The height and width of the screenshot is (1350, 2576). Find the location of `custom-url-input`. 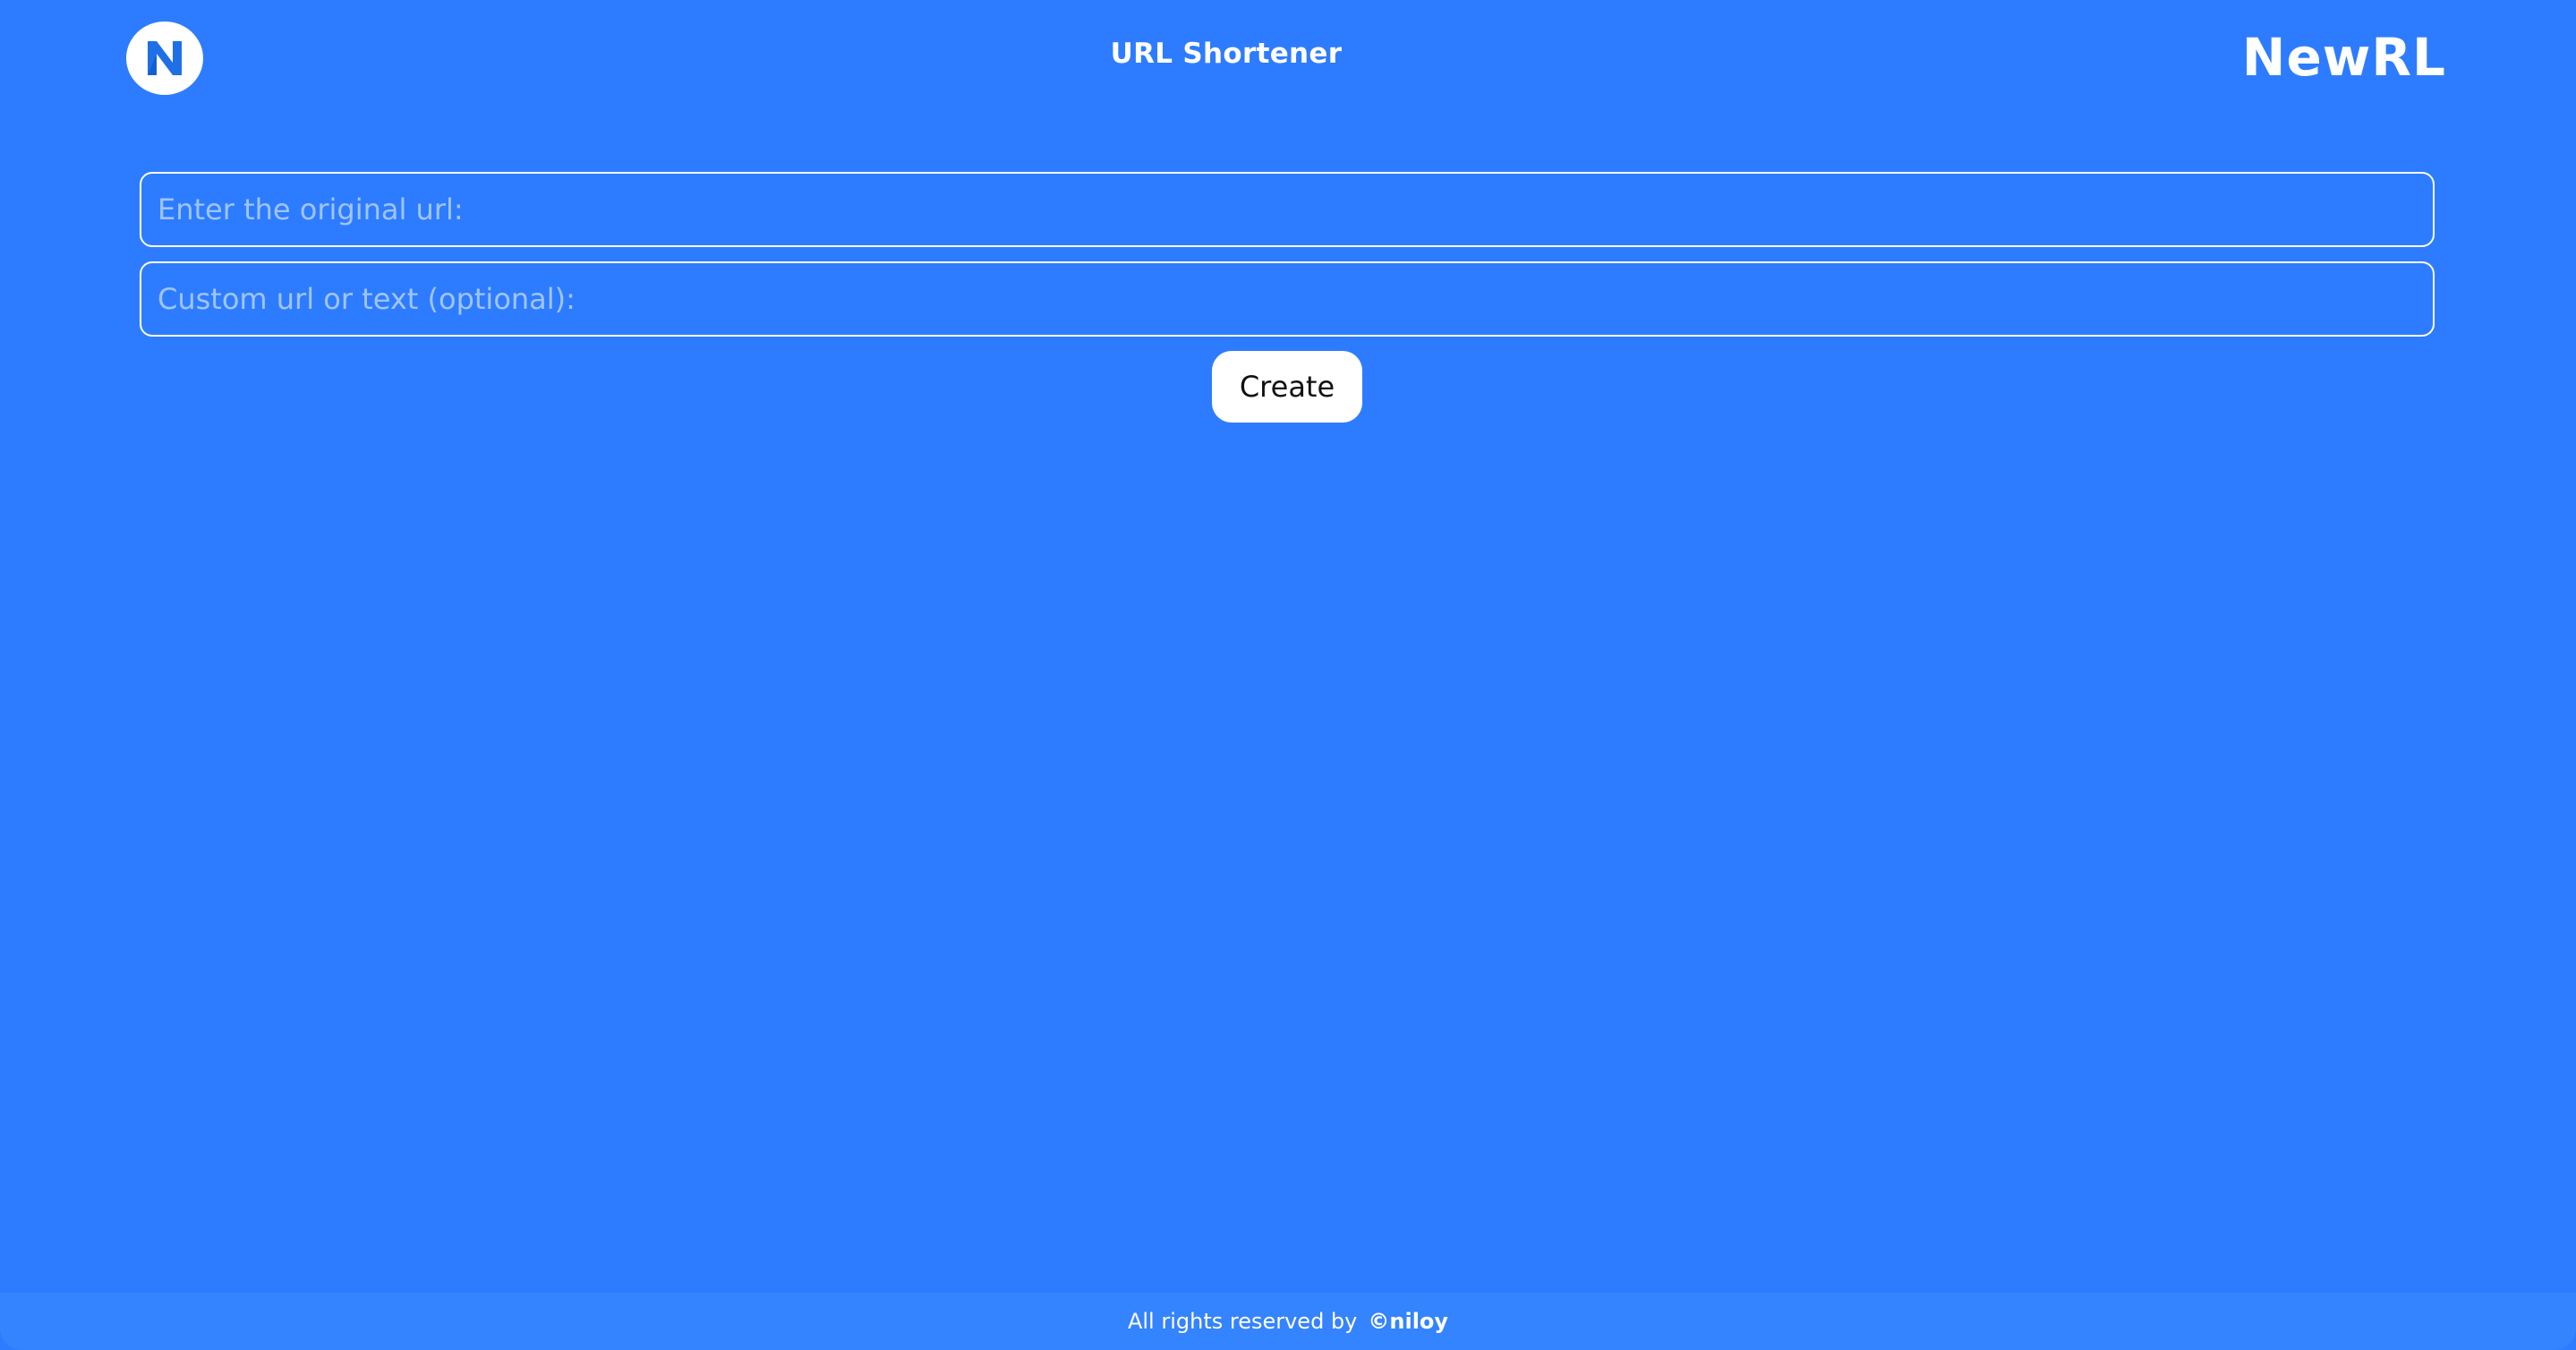

custom-url-input is located at coordinates (1287, 299).